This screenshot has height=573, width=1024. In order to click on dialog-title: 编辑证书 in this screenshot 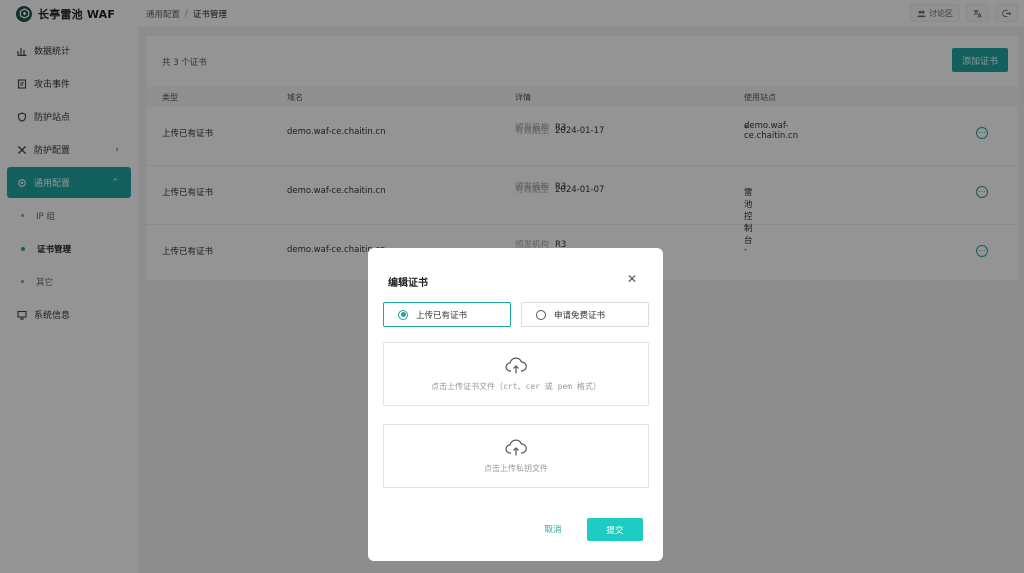, I will do `click(408, 283)`.